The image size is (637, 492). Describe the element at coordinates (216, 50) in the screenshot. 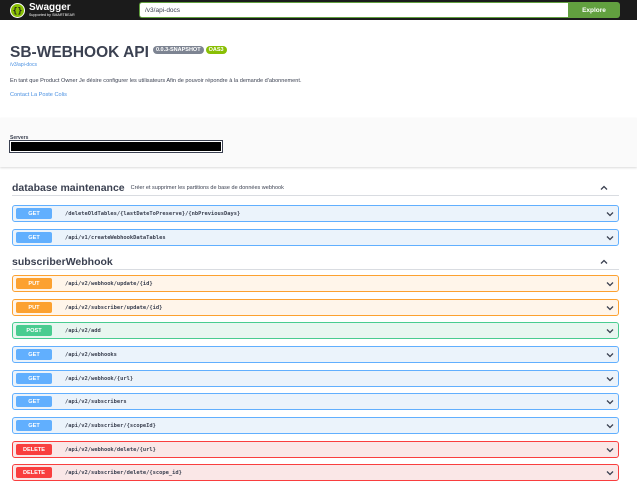

I see `oas-badge: OAS3` at that location.